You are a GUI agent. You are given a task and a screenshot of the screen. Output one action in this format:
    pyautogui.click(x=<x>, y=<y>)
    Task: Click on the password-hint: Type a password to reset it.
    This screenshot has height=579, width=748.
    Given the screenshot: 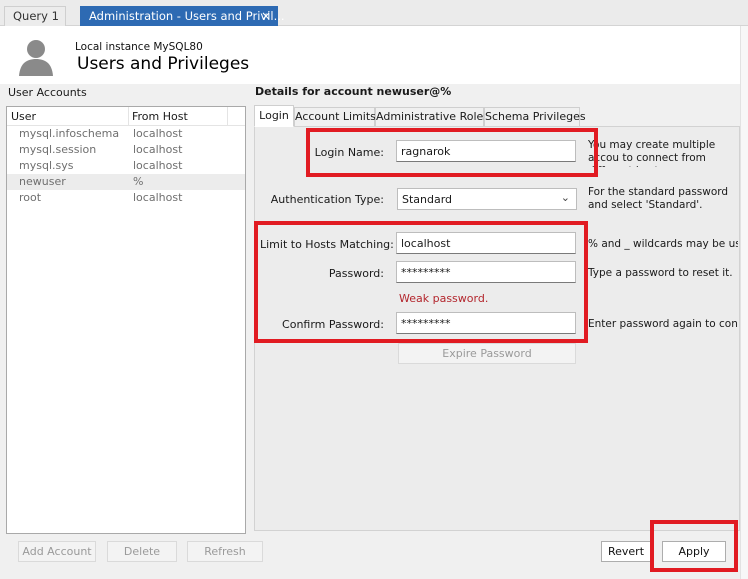 What is the action you would take?
    pyautogui.click(x=660, y=273)
    